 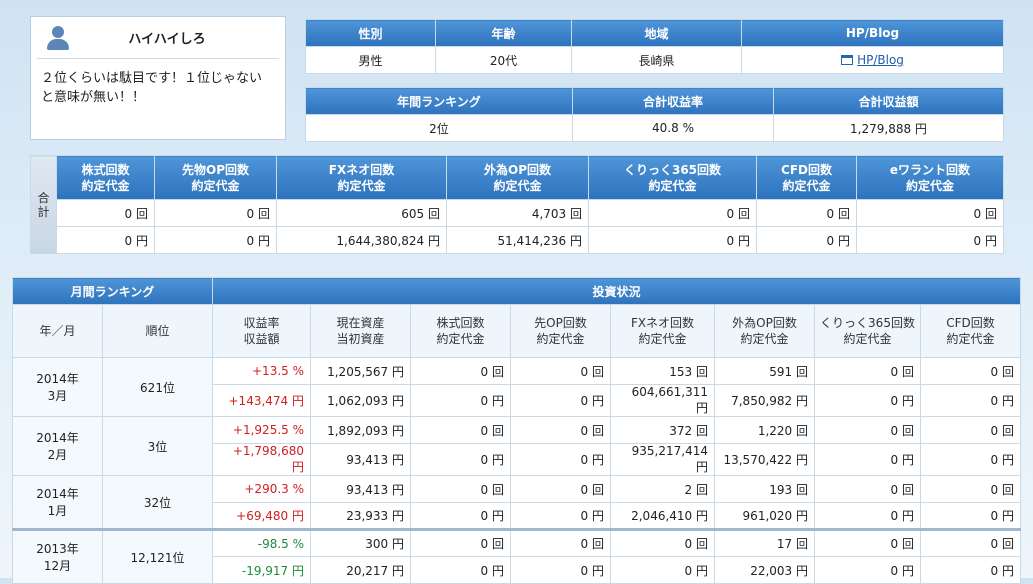 I want to click on info-hp-cell: HP/Blog, so click(x=872, y=60).